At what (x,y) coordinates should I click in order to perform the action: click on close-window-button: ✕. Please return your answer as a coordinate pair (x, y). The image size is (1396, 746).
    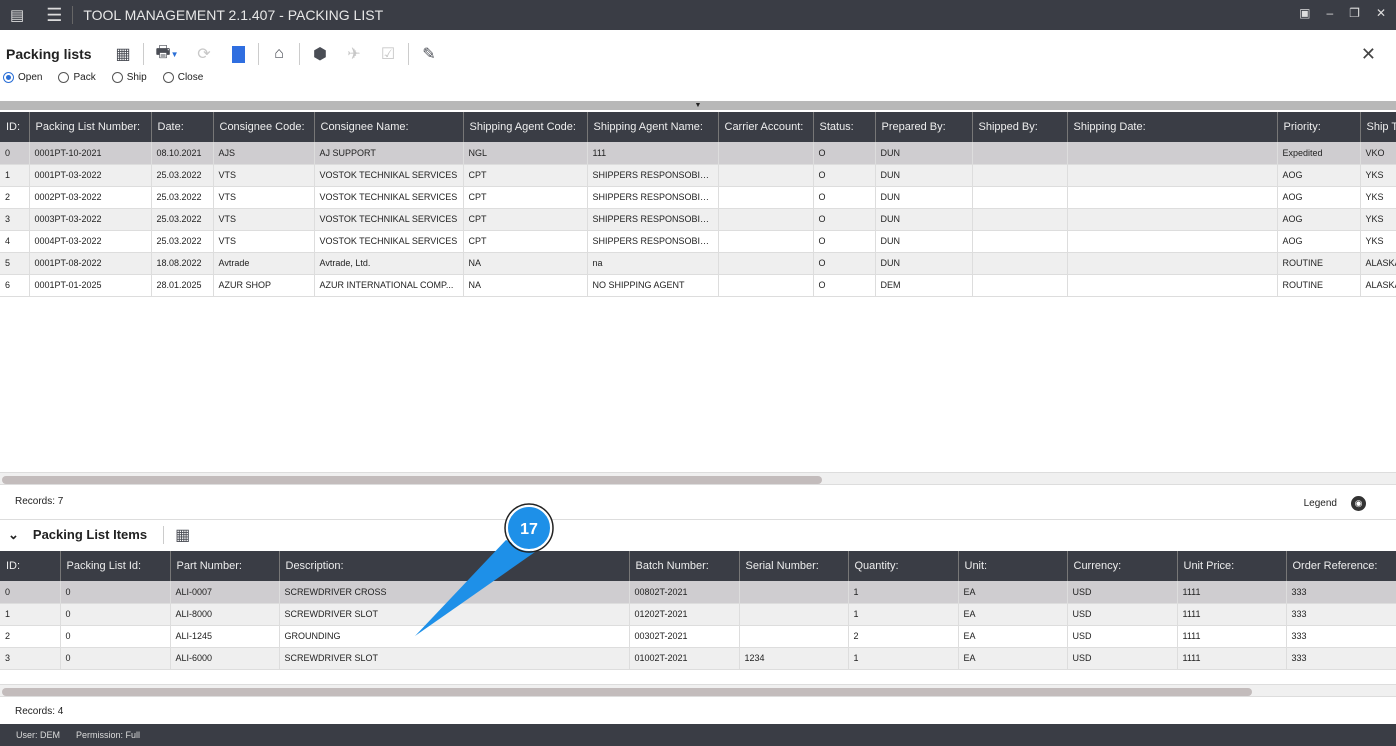
    Looking at the image, I should click on (1381, 13).